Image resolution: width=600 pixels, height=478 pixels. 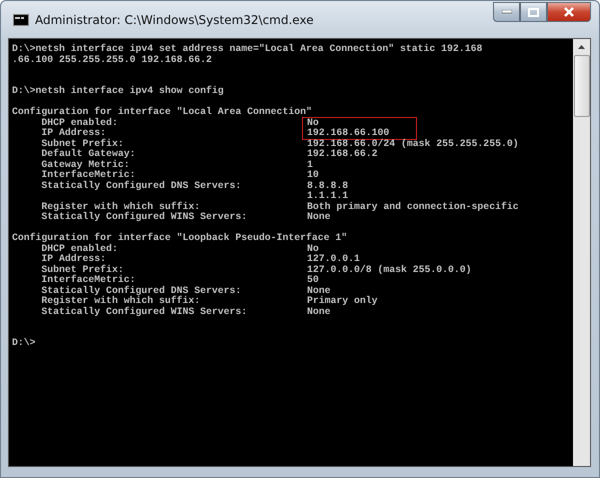 What do you see at coordinates (248, 49) in the screenshot?
I see `command-line: D:\>netsh interface ipv4 set address name="Local Area Connection" static 192.168` at bounding box center [248, 49].